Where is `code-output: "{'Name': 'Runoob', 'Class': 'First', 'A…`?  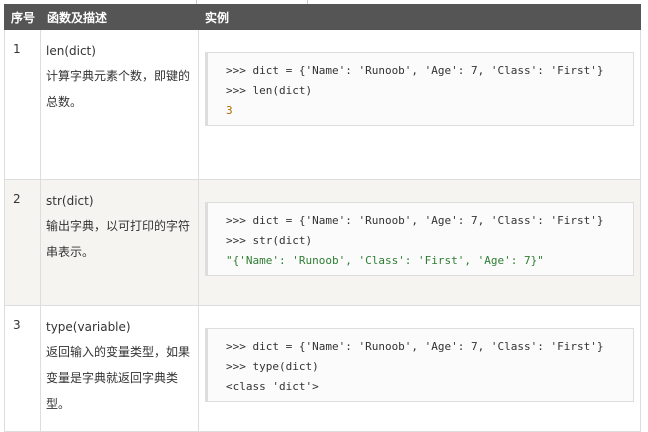 code-output: "{'Name': 'Runoob', 'Class': 'First', 'A… is located at coordinates (385, 260).